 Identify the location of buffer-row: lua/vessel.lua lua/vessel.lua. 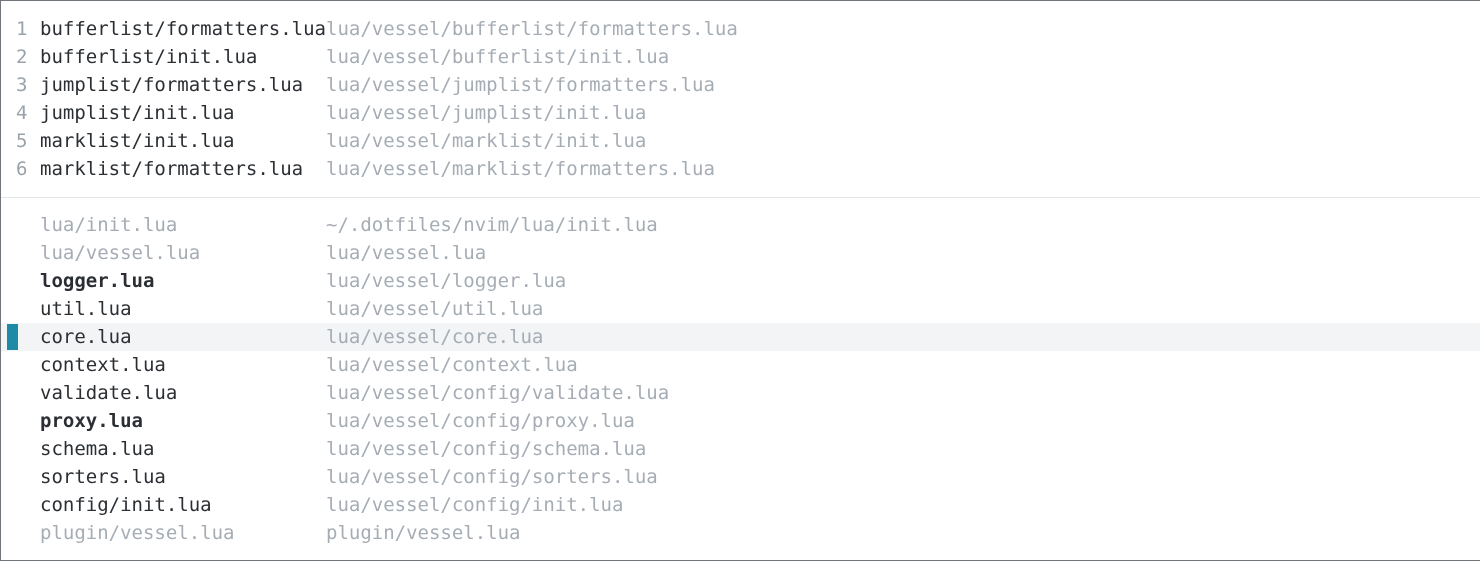
(740, 253).